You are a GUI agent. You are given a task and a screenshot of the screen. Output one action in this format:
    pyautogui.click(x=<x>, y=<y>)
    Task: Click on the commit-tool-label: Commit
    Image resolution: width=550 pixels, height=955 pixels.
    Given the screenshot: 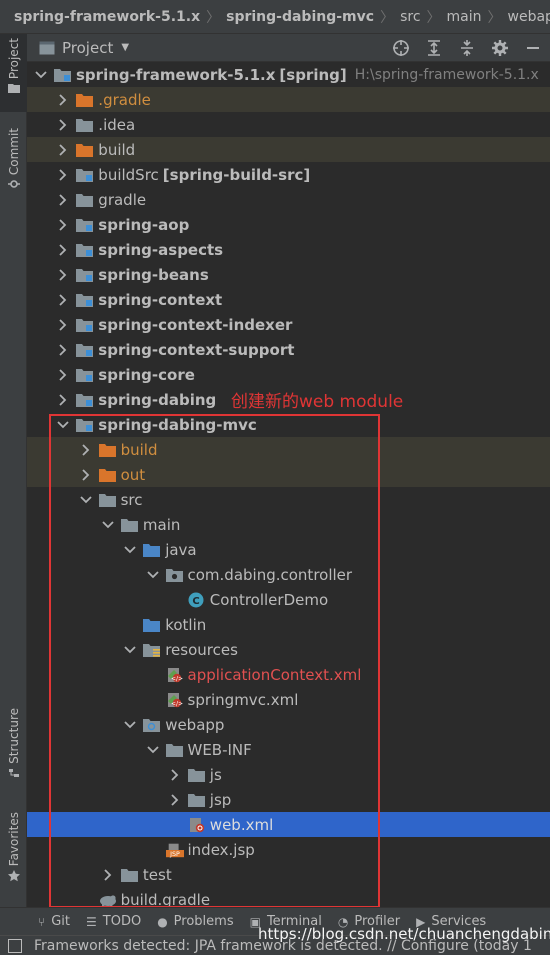 What is the action you would take?
    pyautogui.click(x=13, y=152)
    